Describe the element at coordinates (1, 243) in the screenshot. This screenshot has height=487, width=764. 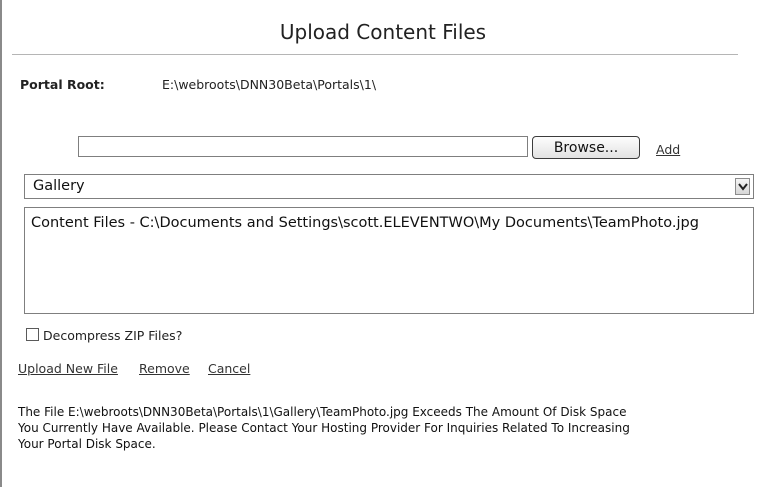
I see `frame-border` at that location.